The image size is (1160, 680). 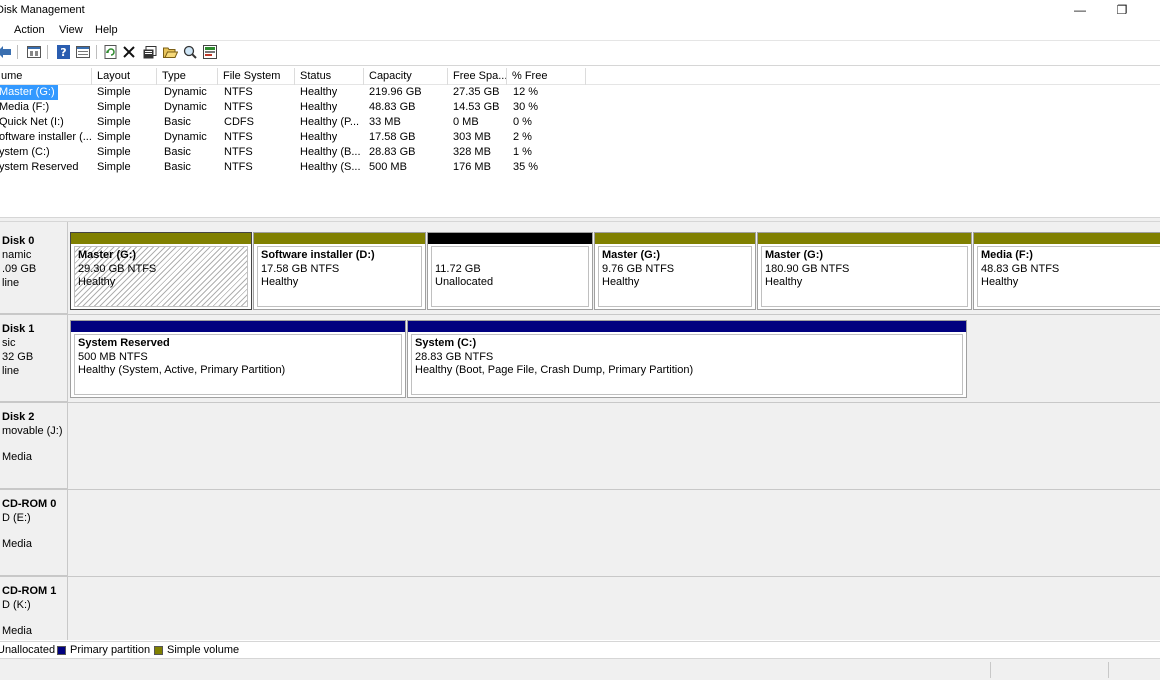 I want to click on partition-block: Master (G:) 9.76 GB NTFS Healthy, so click(x=675, y=271).